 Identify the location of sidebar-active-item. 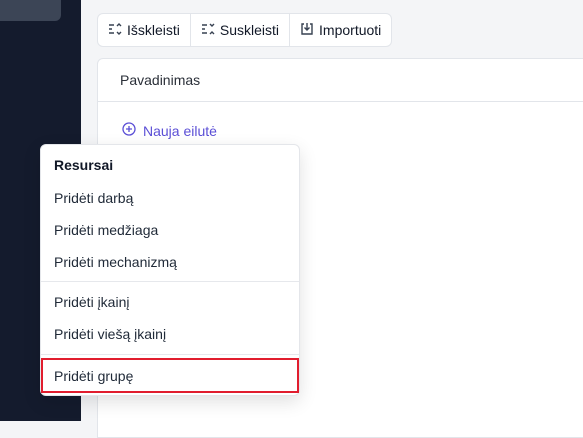
(30, 10).